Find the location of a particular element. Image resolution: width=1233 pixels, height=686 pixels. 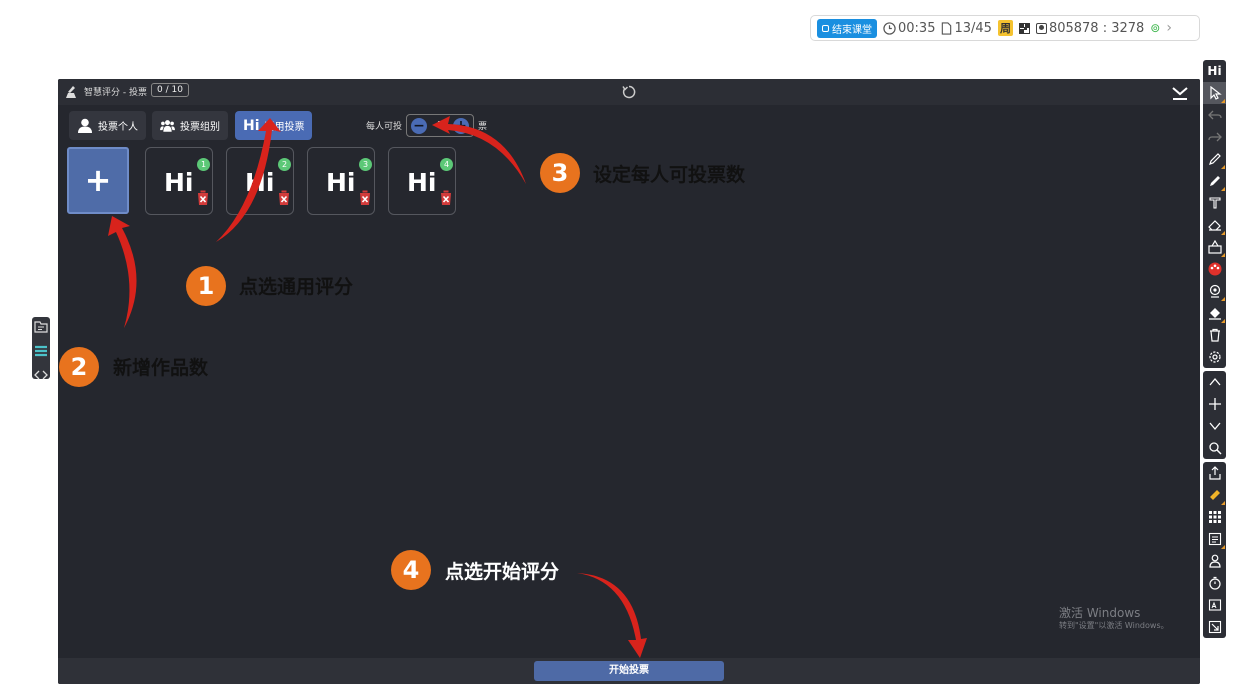

document-icon is located at coordinates (947, 28).